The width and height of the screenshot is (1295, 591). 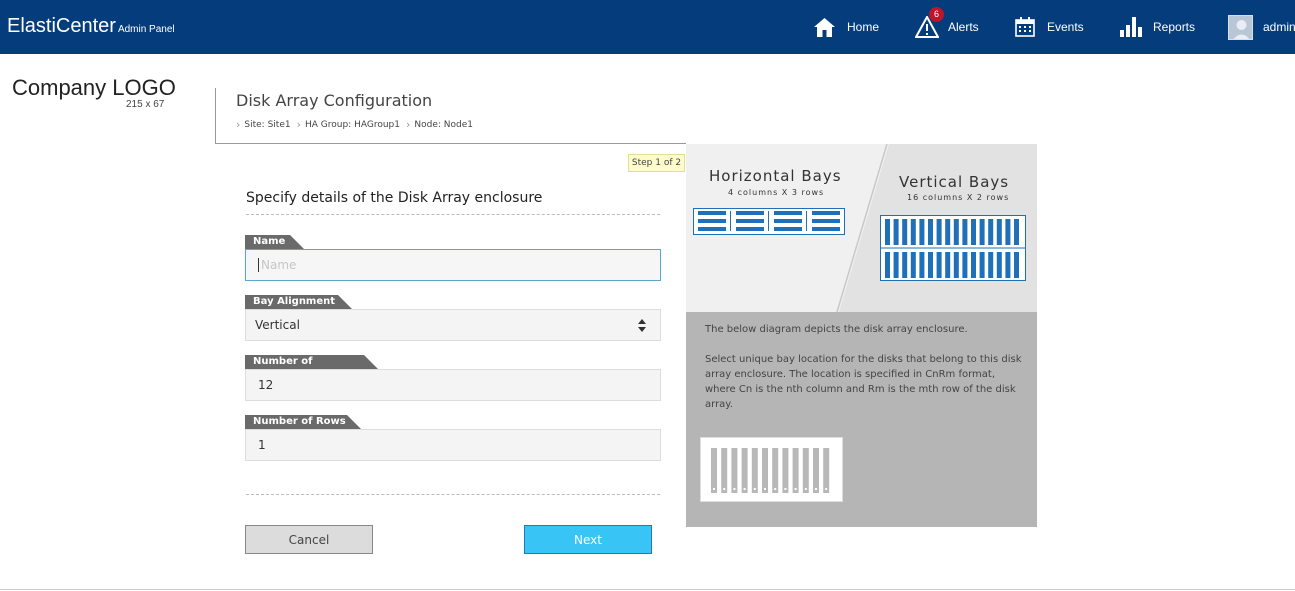 I want to click on nav-alerts: 6 Alerts, so click(x=947, y=27).